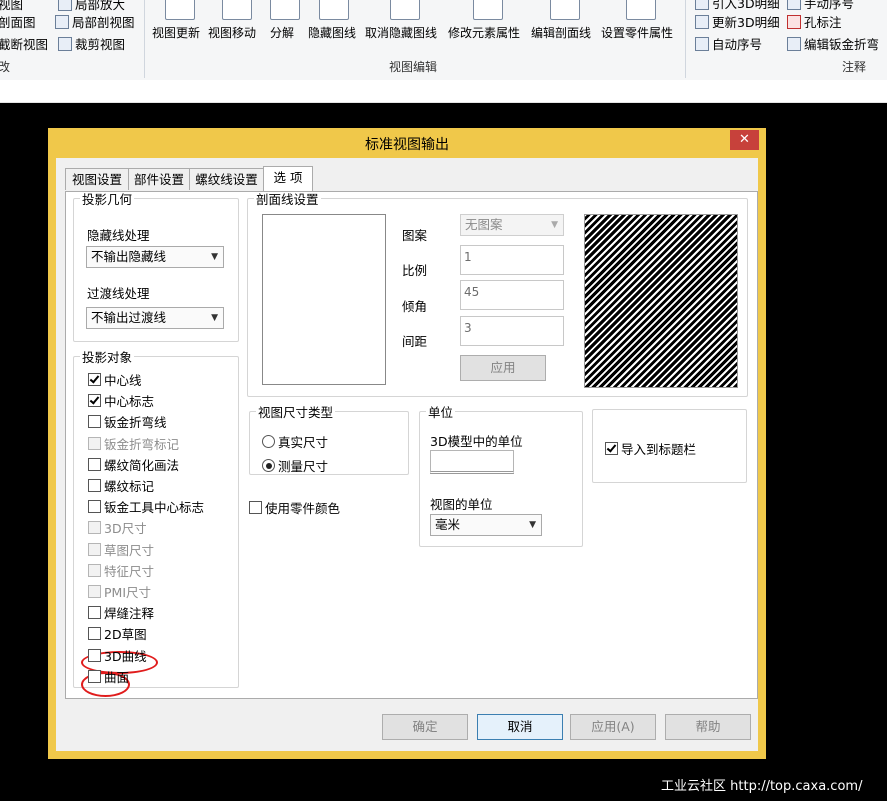  What do you see at coordinates (487, 21) in the screenshot?
I see `modify-attr-button: 修改元素属性` at bounding box center [487, 21].